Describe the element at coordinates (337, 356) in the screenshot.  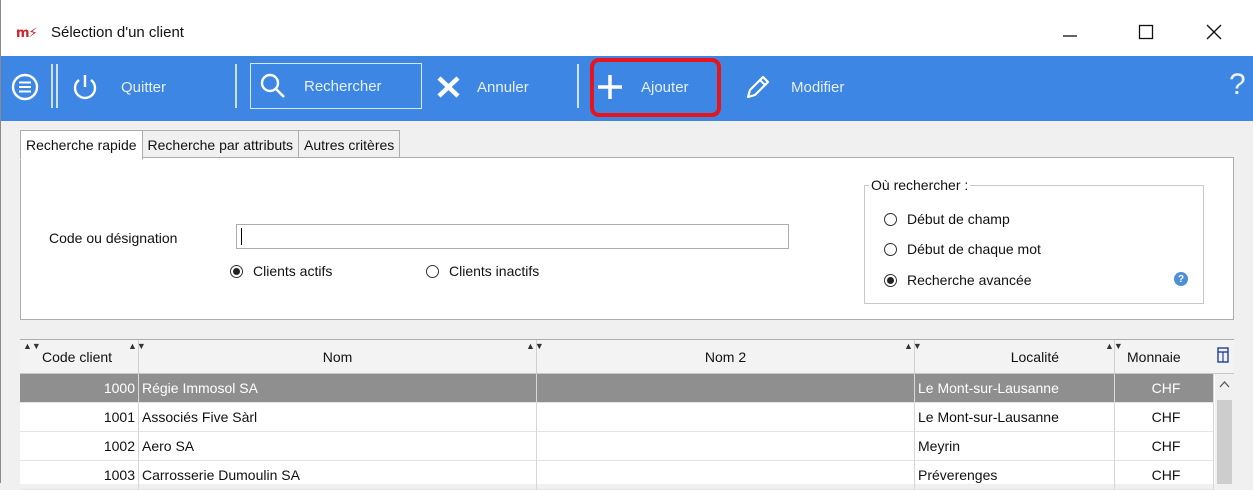
I see `column-header-name-label: Nom` at that location.